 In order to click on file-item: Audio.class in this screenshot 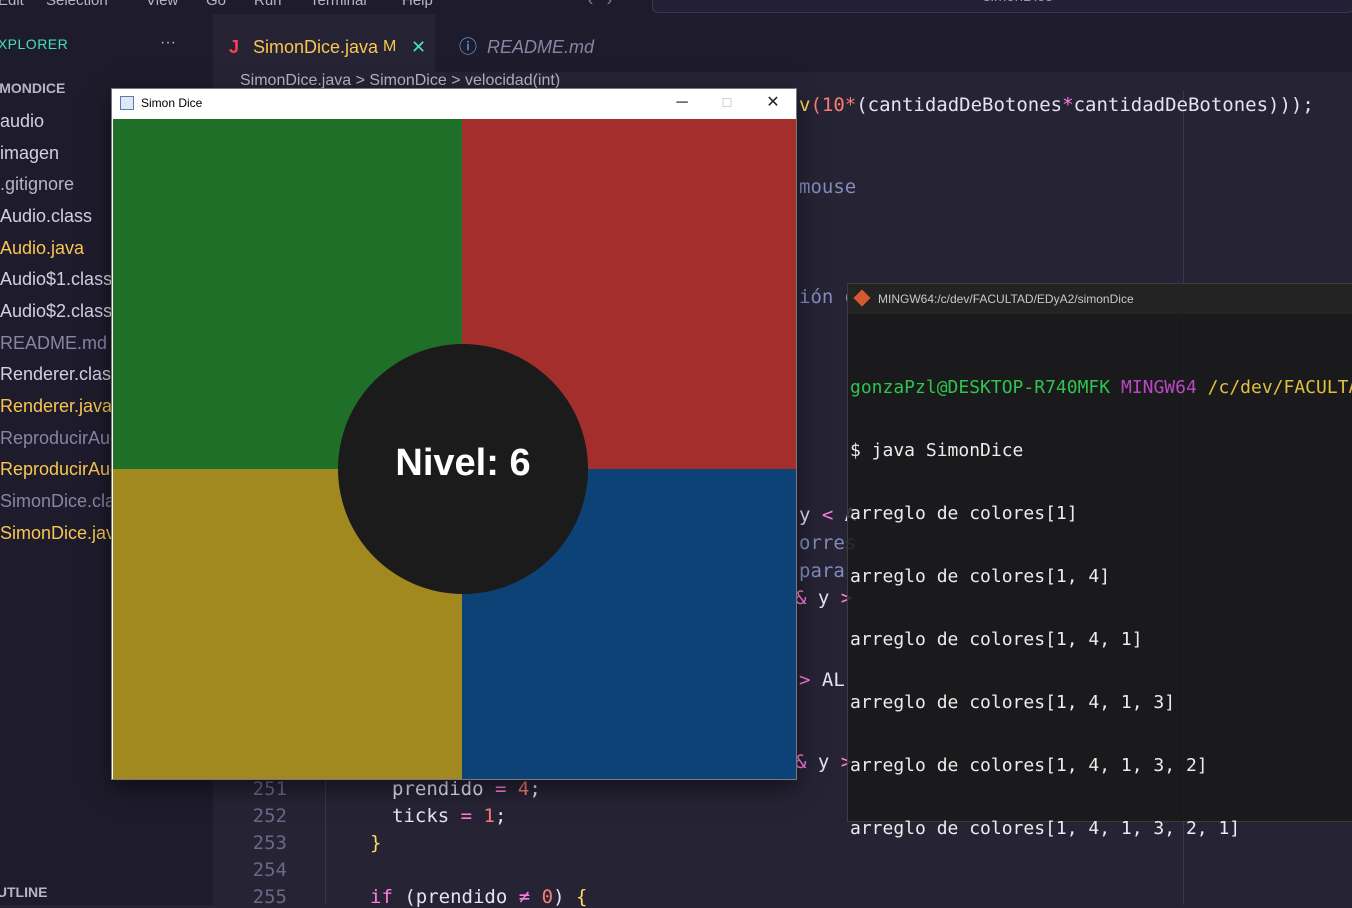, I will do `click(46, 216)`.